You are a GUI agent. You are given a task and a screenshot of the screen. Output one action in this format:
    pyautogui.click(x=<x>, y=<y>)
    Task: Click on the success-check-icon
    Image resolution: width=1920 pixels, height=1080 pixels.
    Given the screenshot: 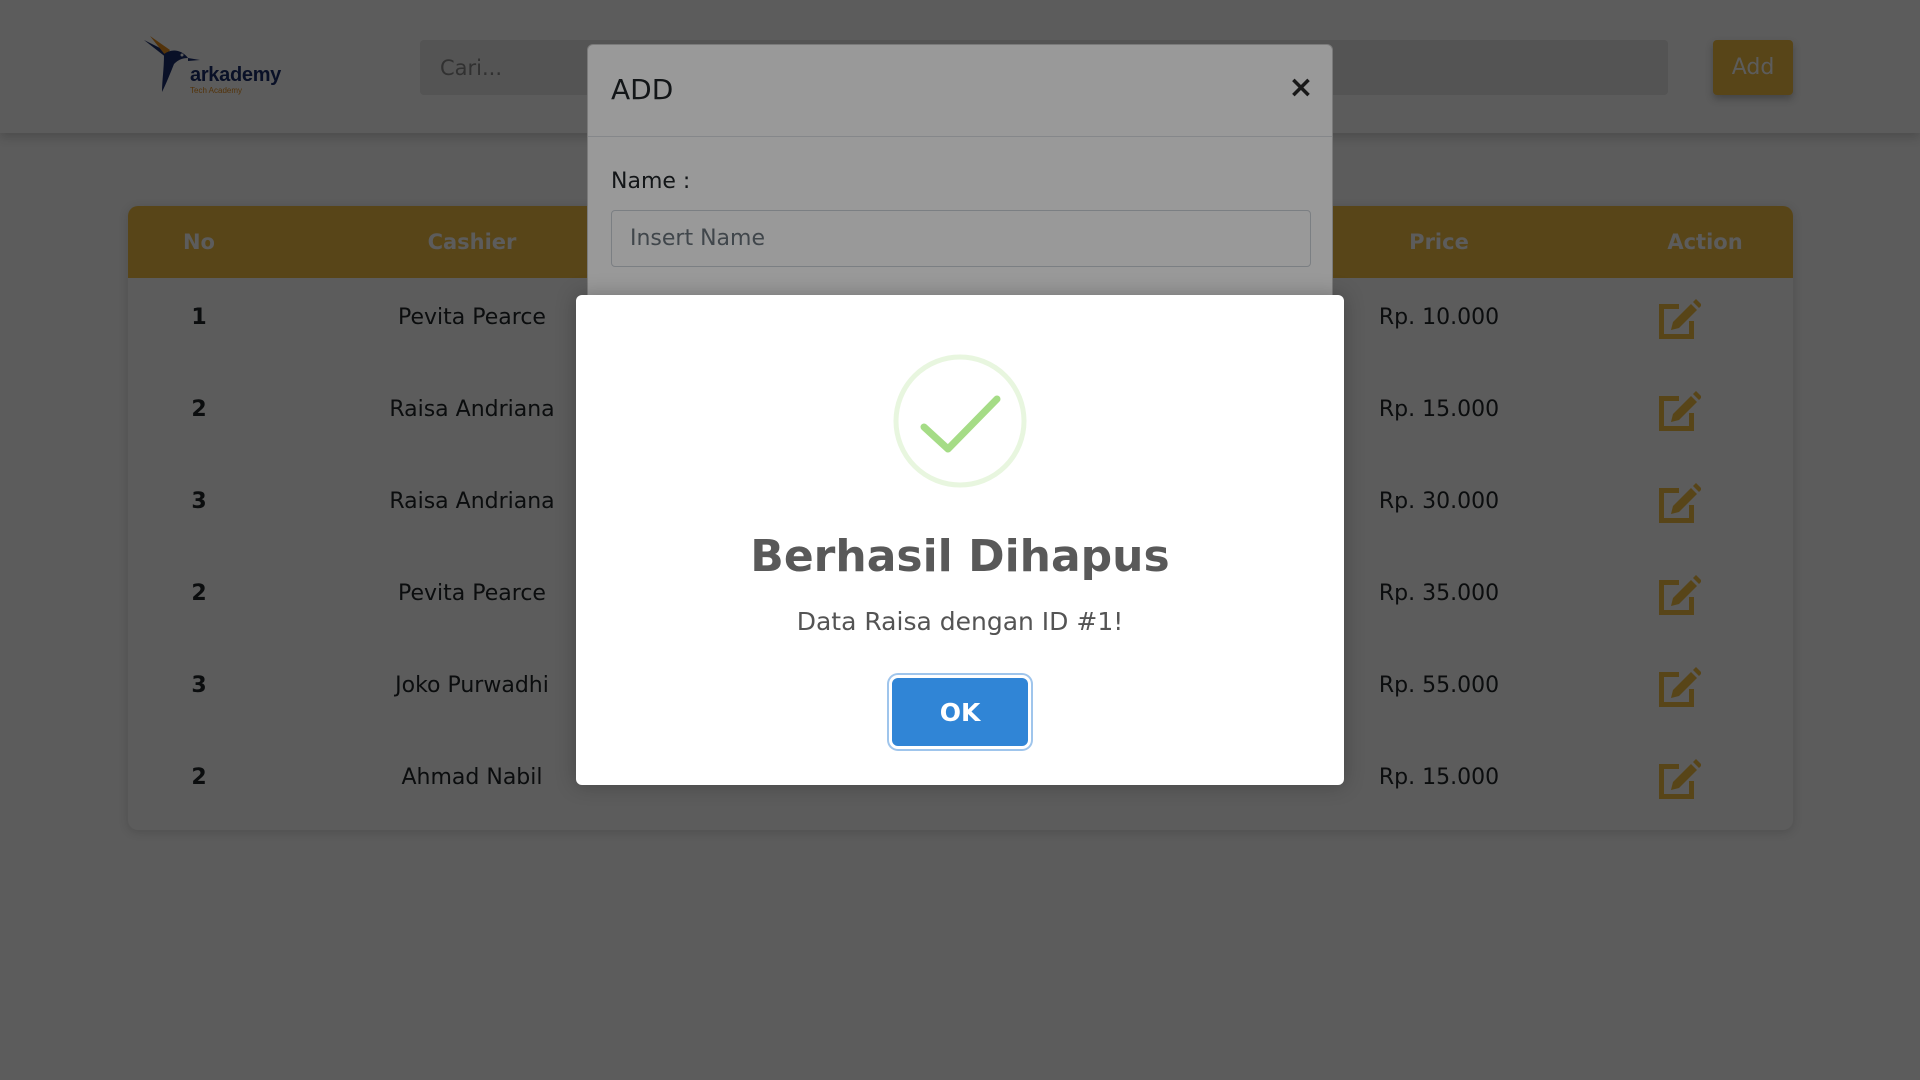 What is the action you would take?
    pyautogui.click(x=960, y=421)
    